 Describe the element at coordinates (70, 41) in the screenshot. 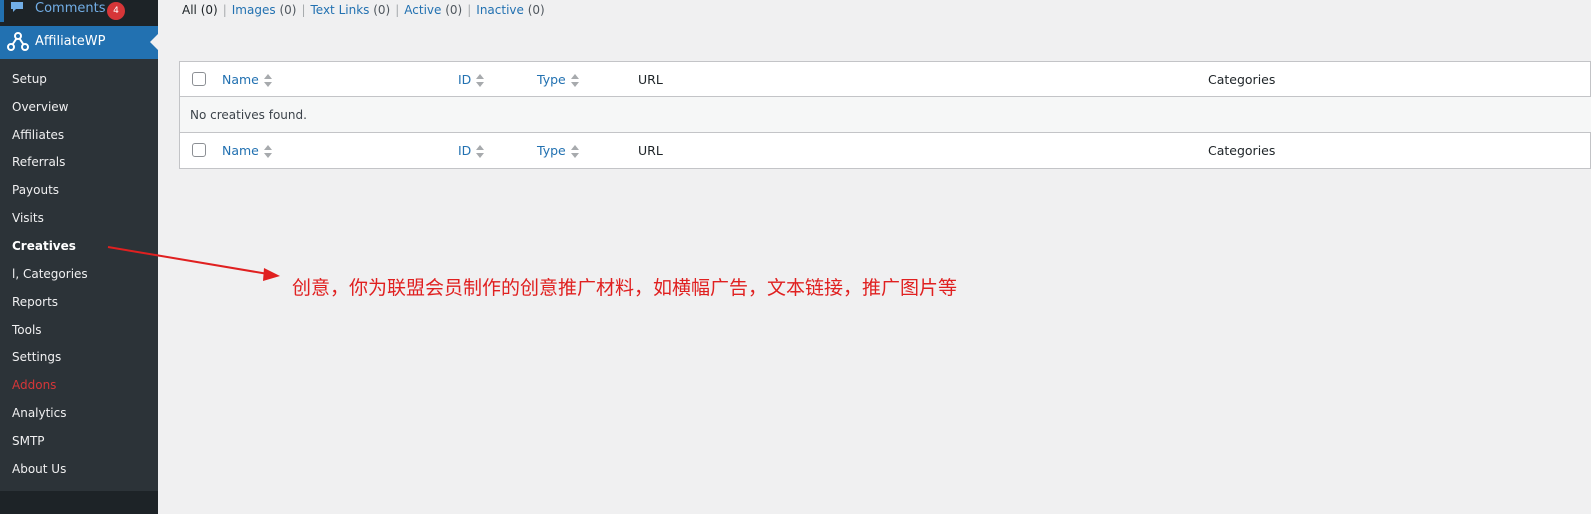

I see `plugin-menu-title: AffiliateWP` at that location.